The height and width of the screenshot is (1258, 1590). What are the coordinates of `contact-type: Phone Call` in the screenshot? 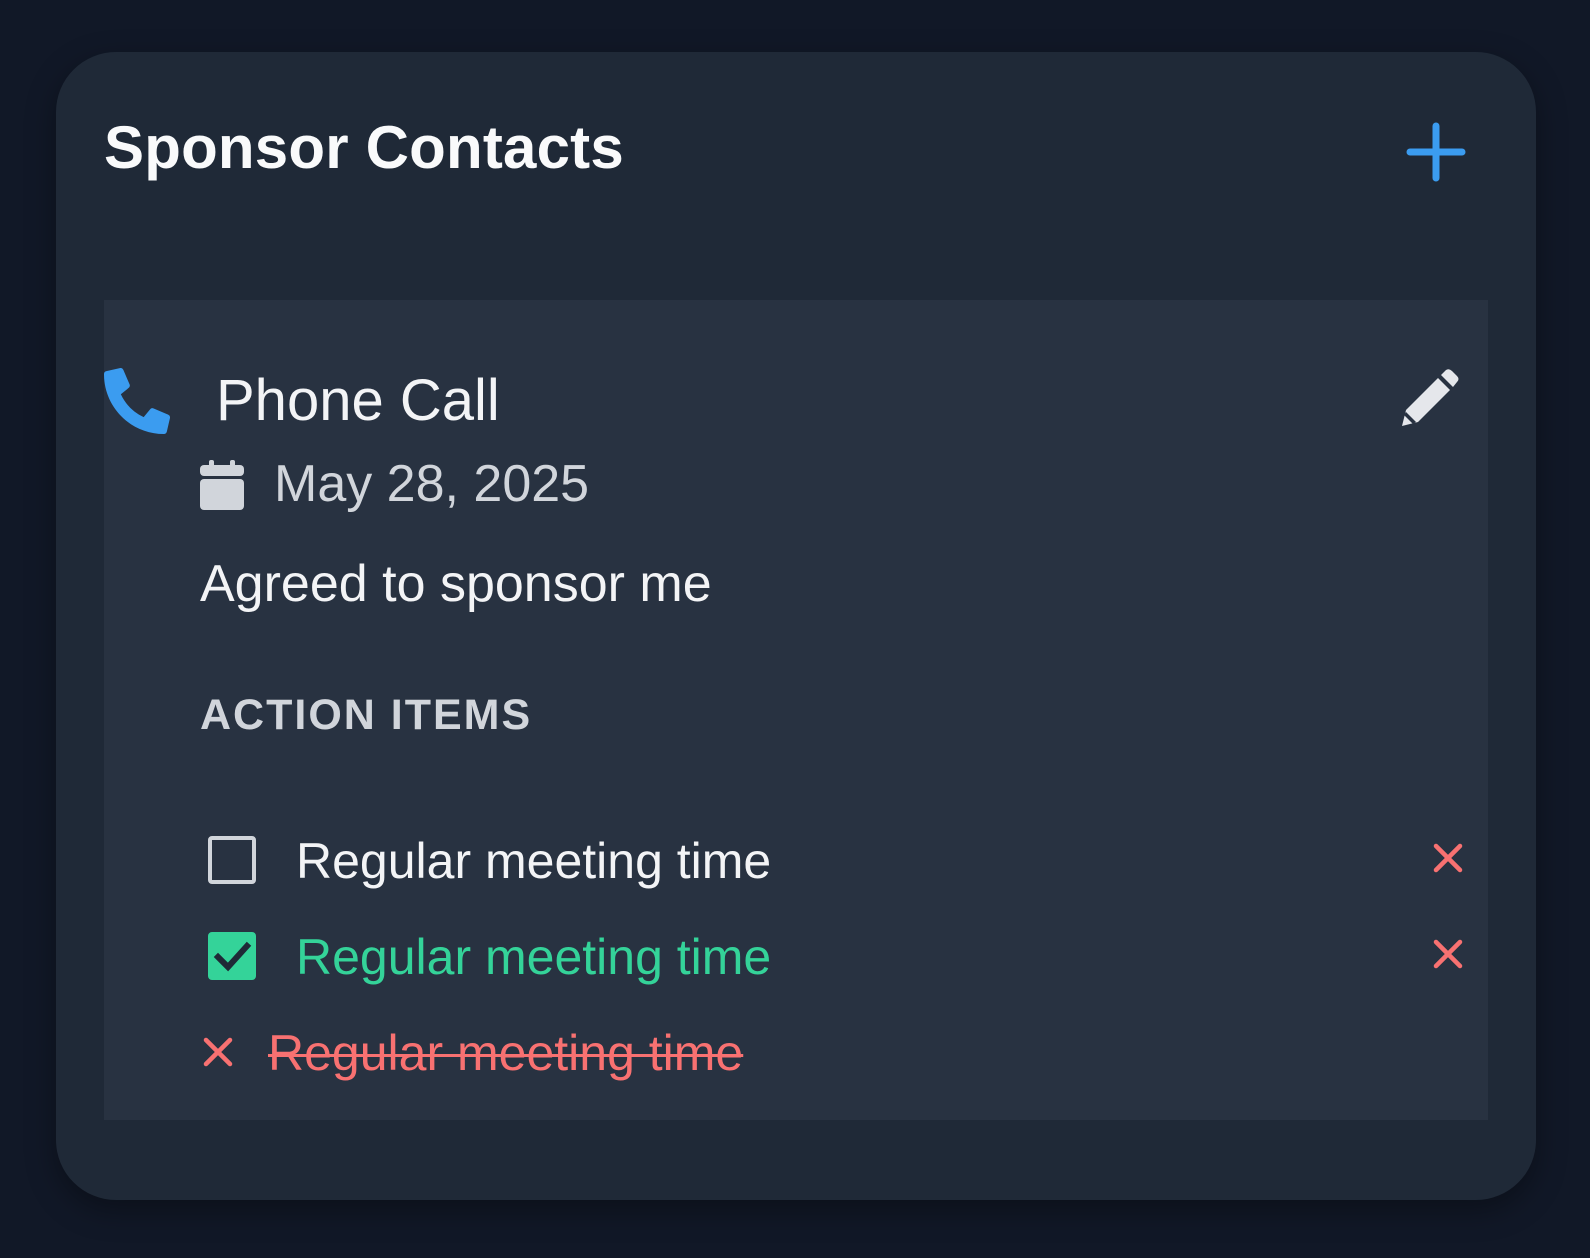 It's located at (358, 400).